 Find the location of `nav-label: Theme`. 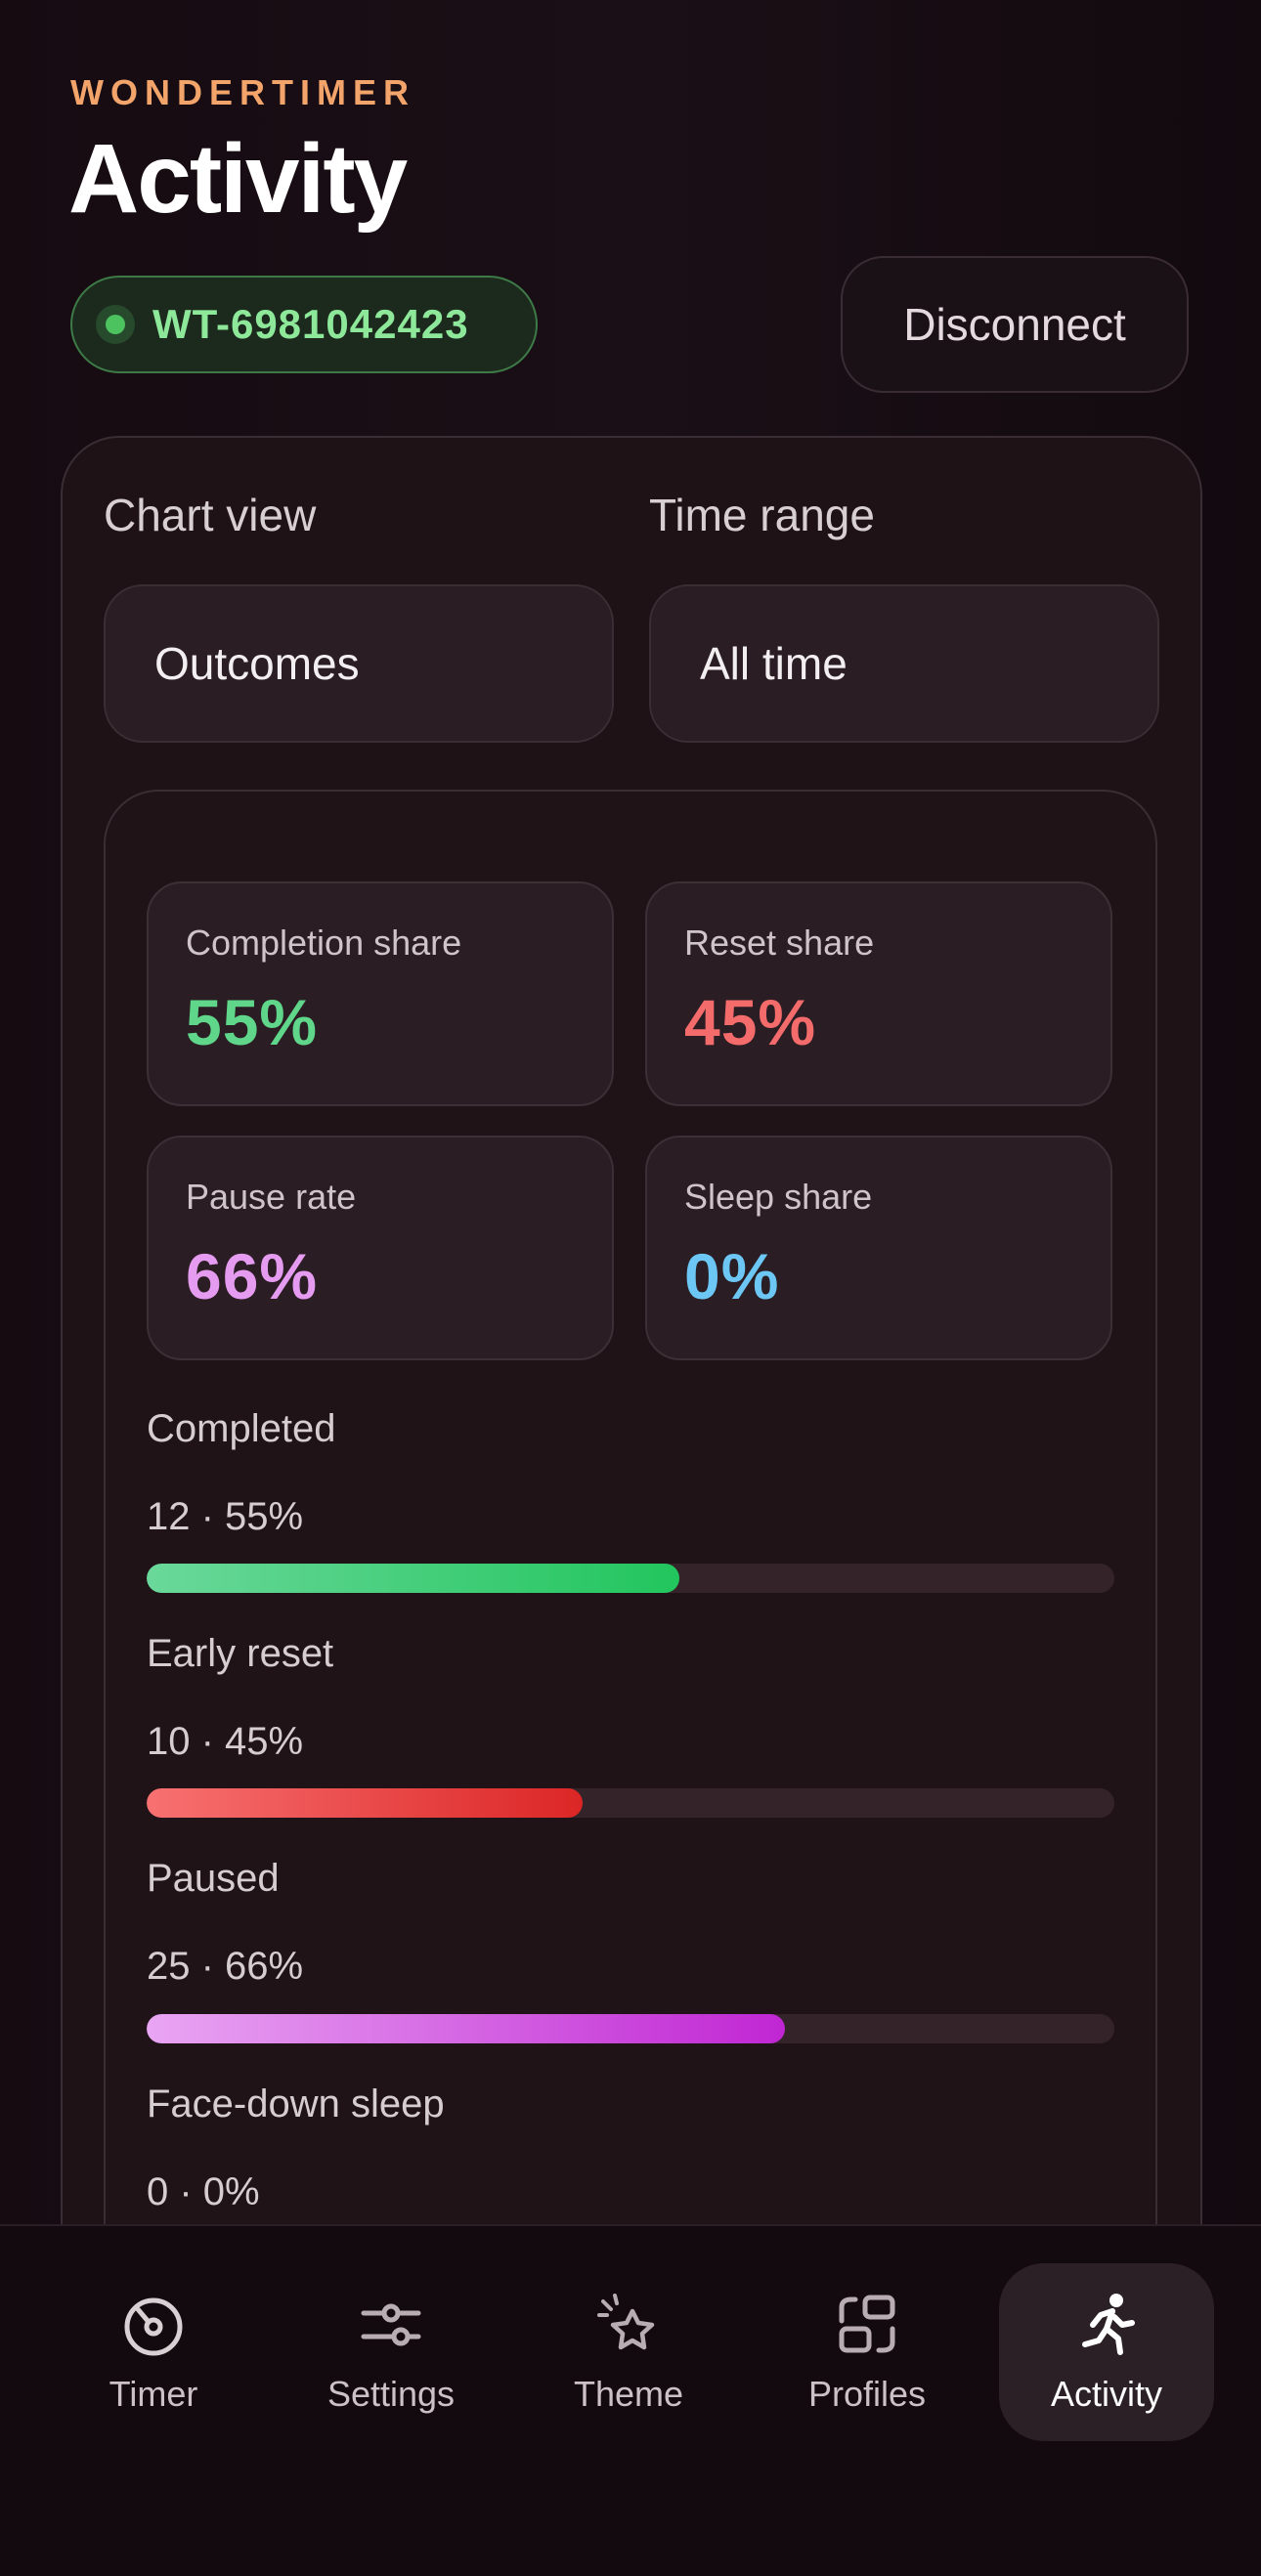

nav-label: Theme is located at coordinates (628, 2394).